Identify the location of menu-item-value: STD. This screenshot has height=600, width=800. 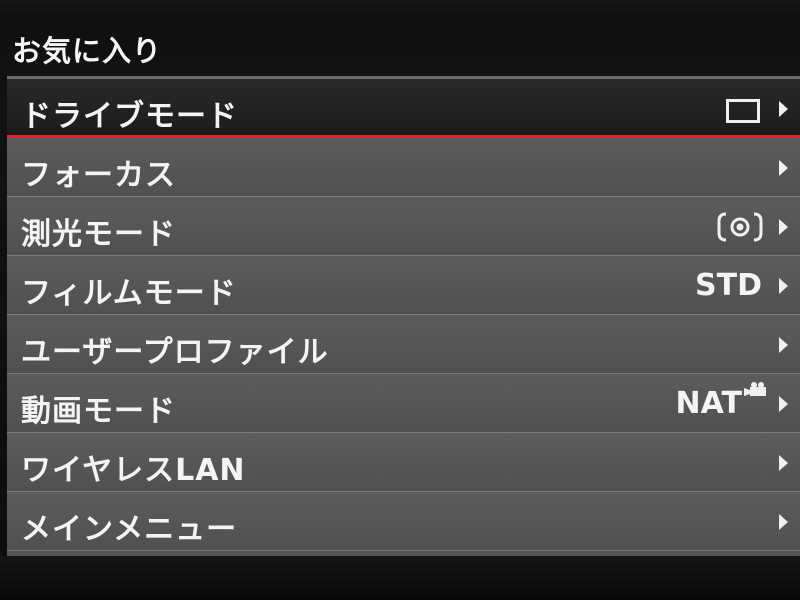
(728, 285).